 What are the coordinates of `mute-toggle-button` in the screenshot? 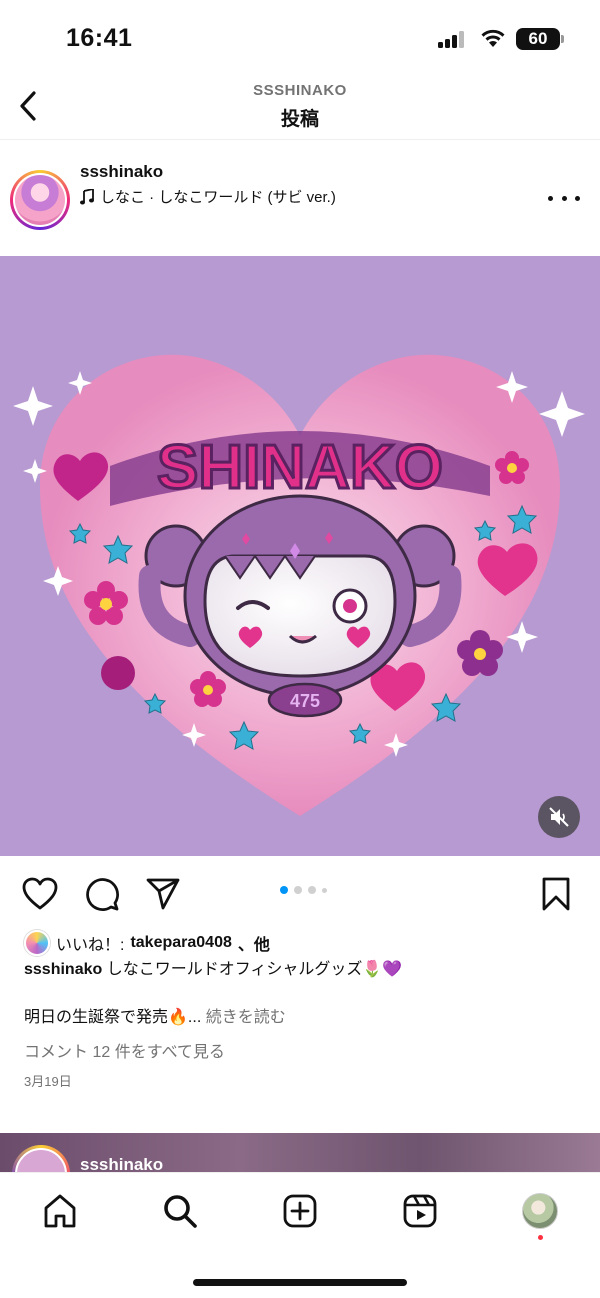 It's located at (559, 817).